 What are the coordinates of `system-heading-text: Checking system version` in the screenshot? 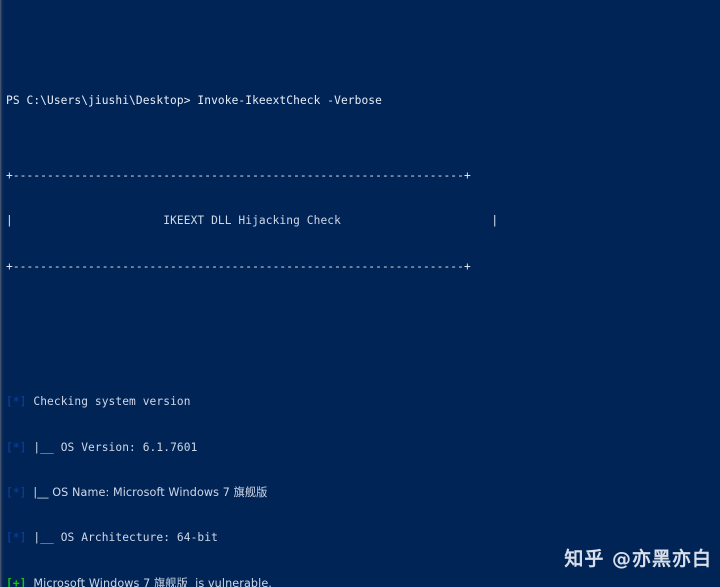 It's located at (112, 402).